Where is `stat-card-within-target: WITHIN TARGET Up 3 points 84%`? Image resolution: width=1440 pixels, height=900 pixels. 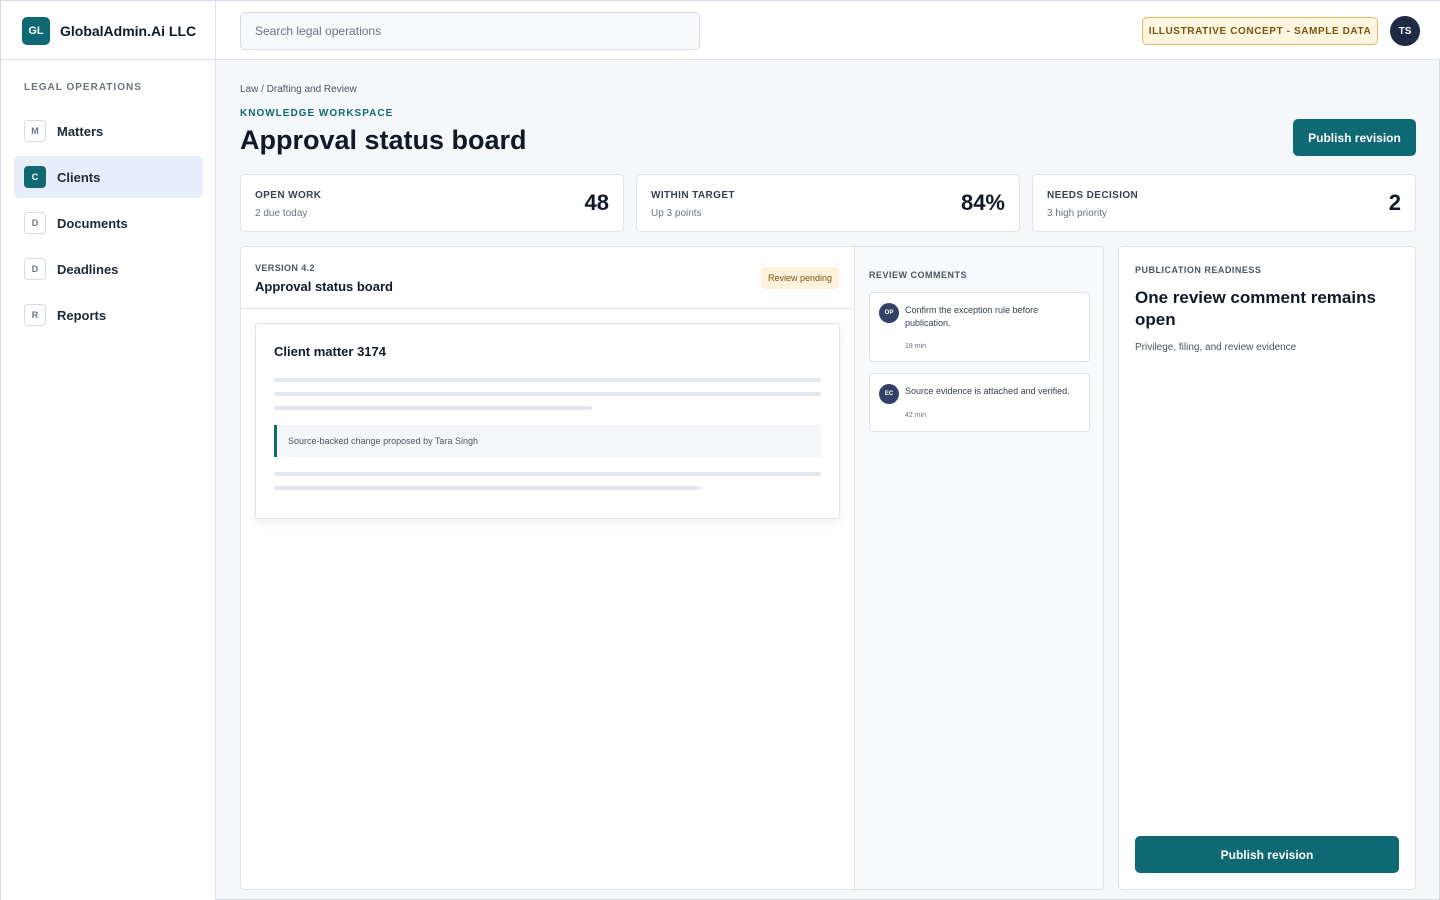 stat-card-within-target: WITHIN TARGET Up 3 points 84% is located at coordinates (828, 203).